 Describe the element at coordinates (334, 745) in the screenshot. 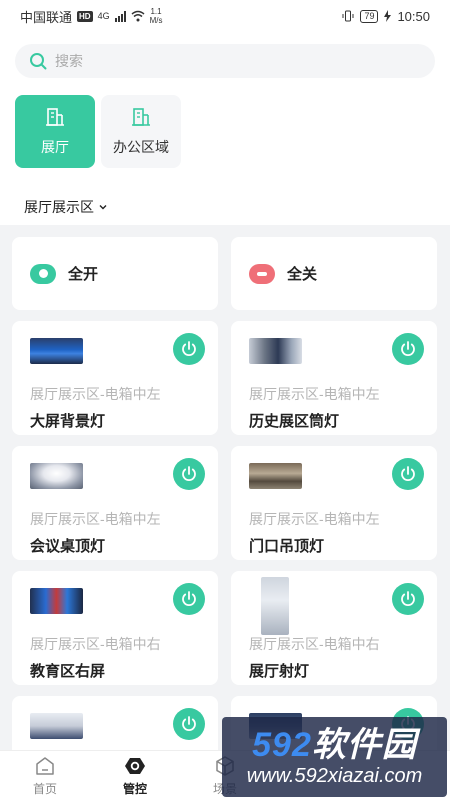

I see `watermark-brand: 592软件园` at that location.